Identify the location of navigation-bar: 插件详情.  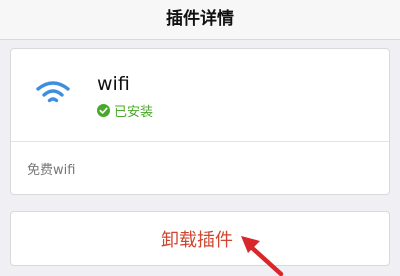
(200, 20).